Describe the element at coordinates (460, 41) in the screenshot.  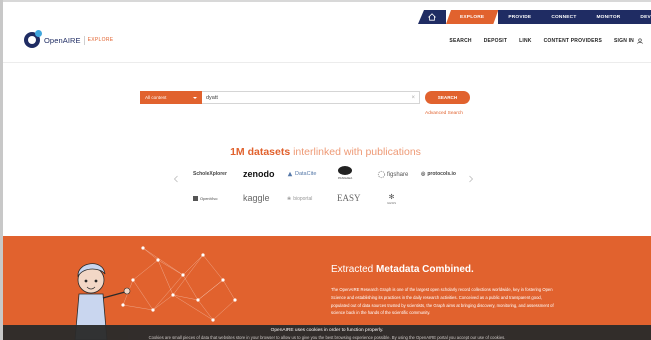
I see `nav-search: SEARCH` at that location.